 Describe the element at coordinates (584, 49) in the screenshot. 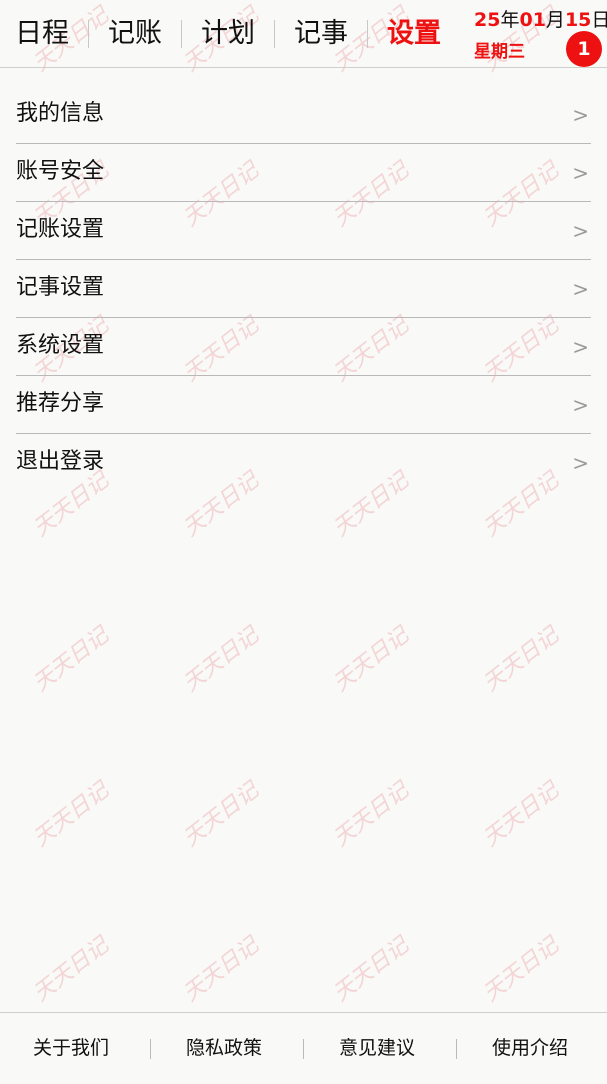

I see `notification-badge: 1` at that location.